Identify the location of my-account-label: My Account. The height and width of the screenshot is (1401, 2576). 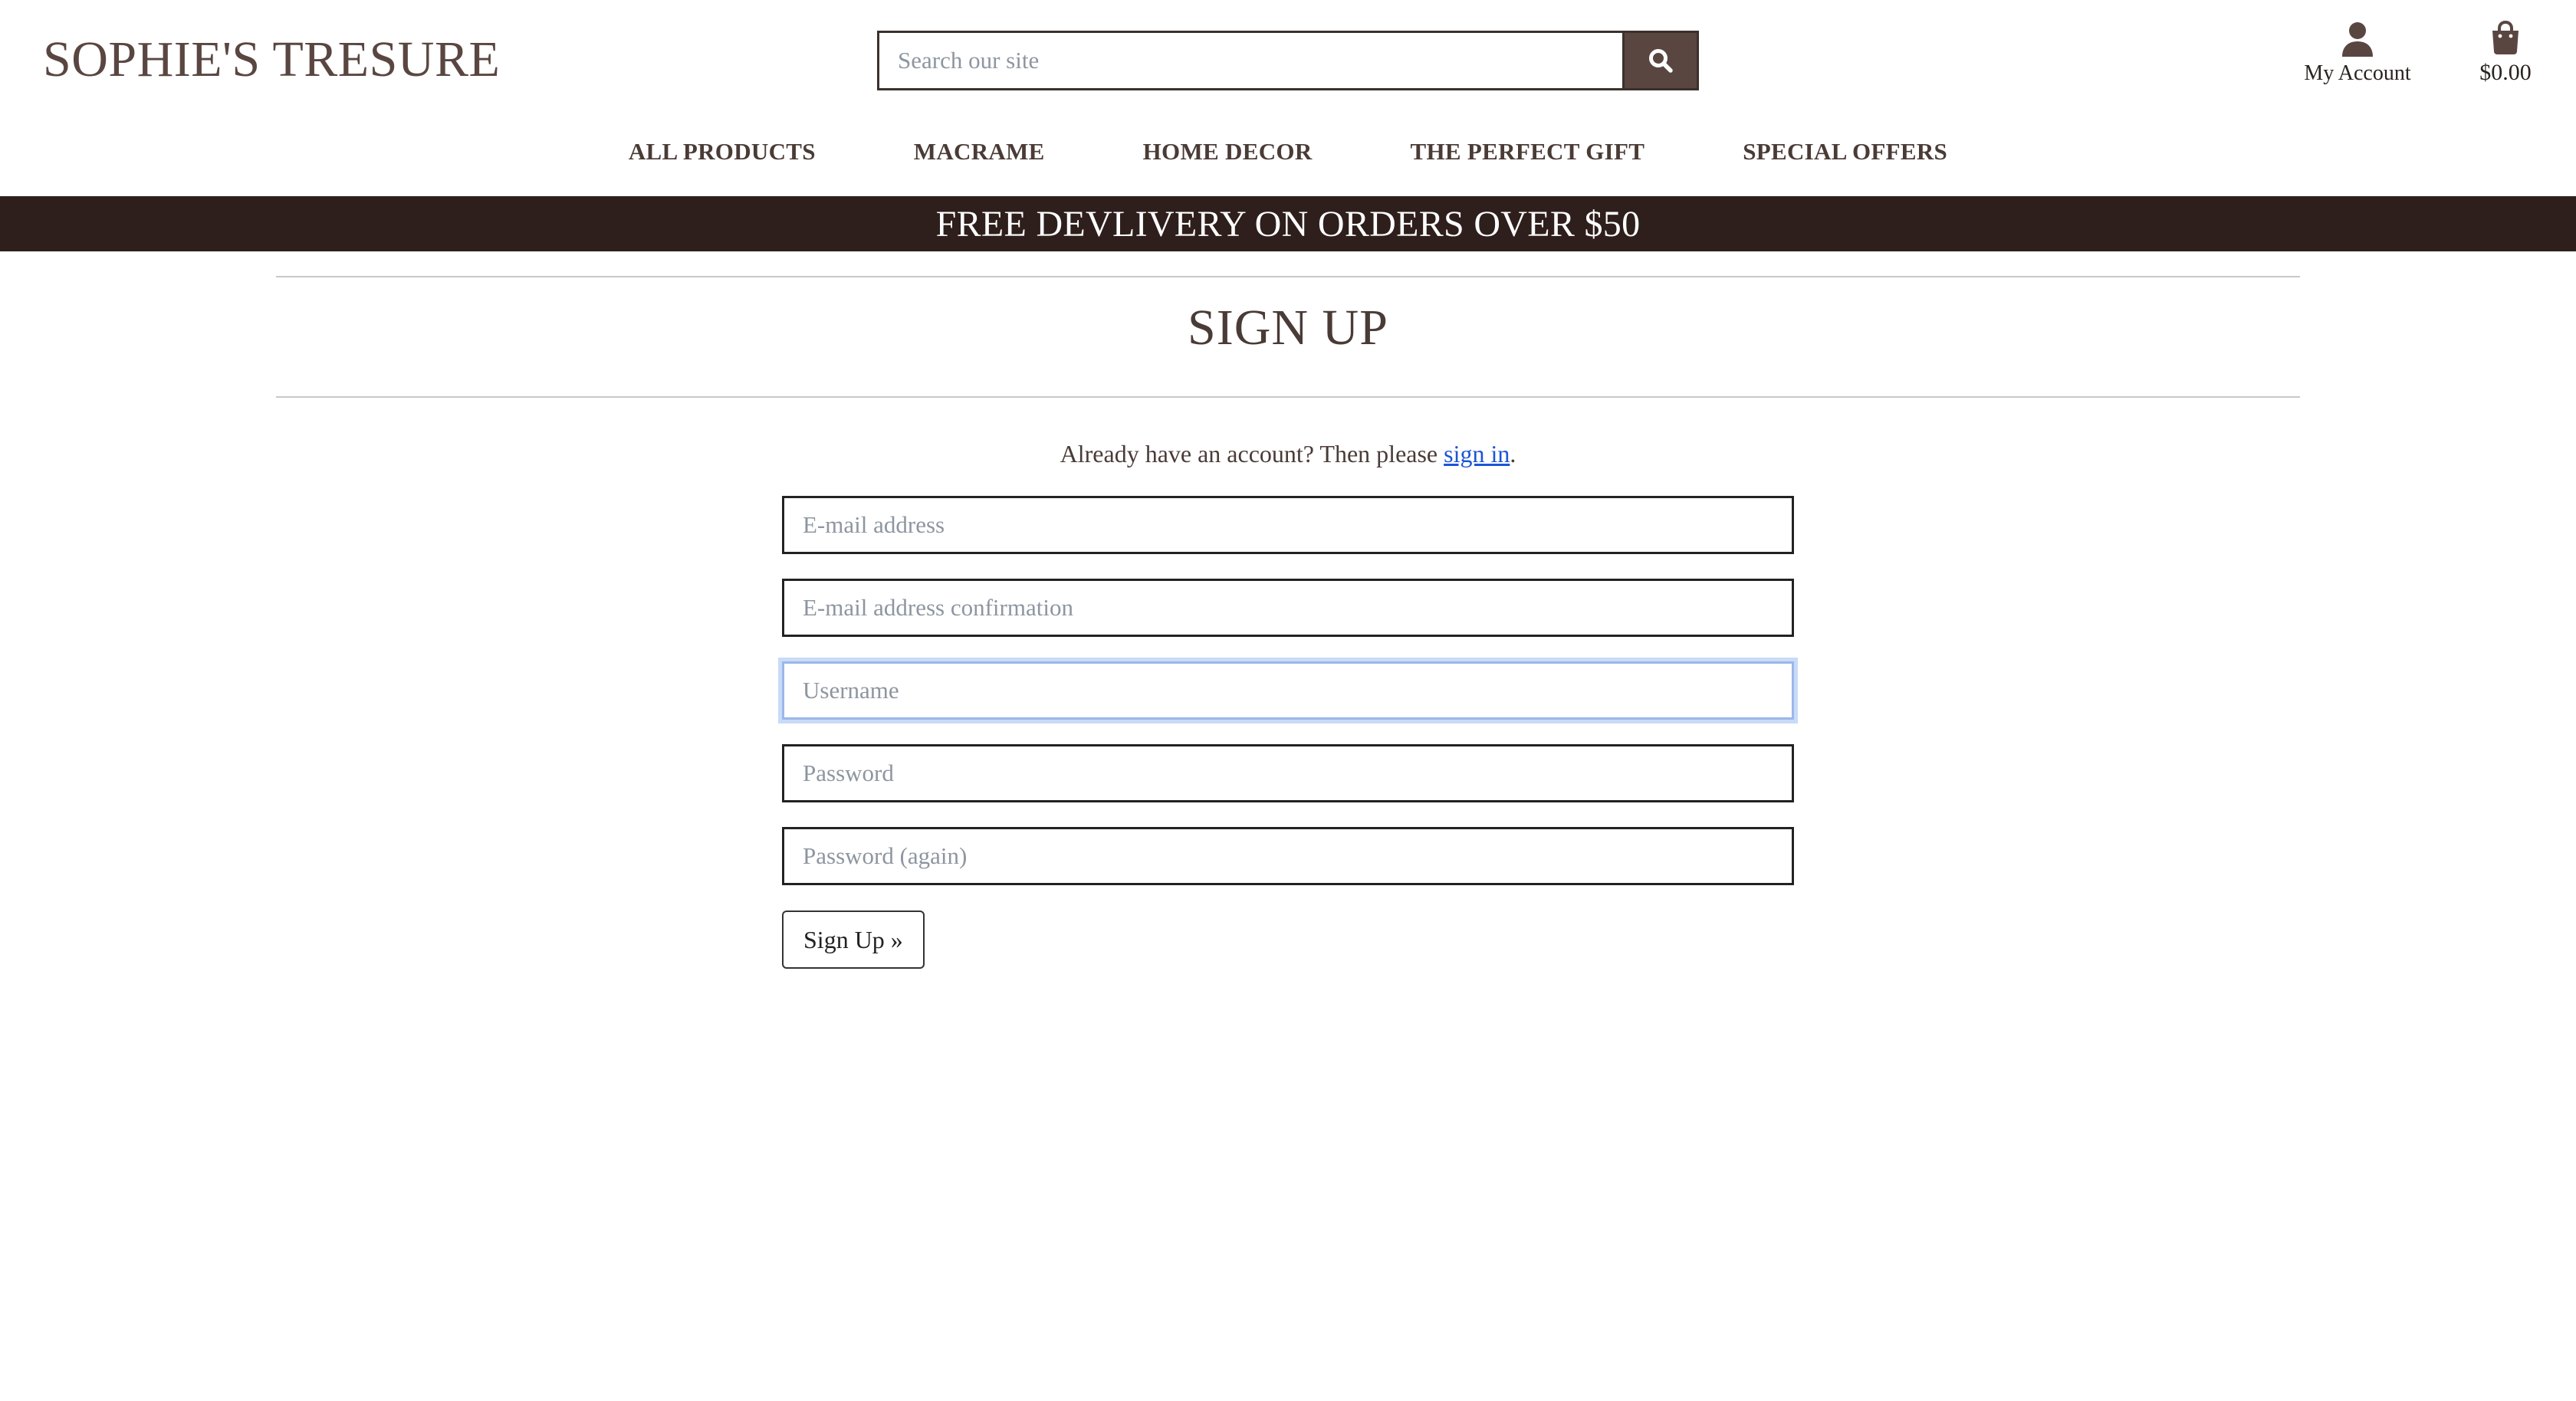
(2357, 73).